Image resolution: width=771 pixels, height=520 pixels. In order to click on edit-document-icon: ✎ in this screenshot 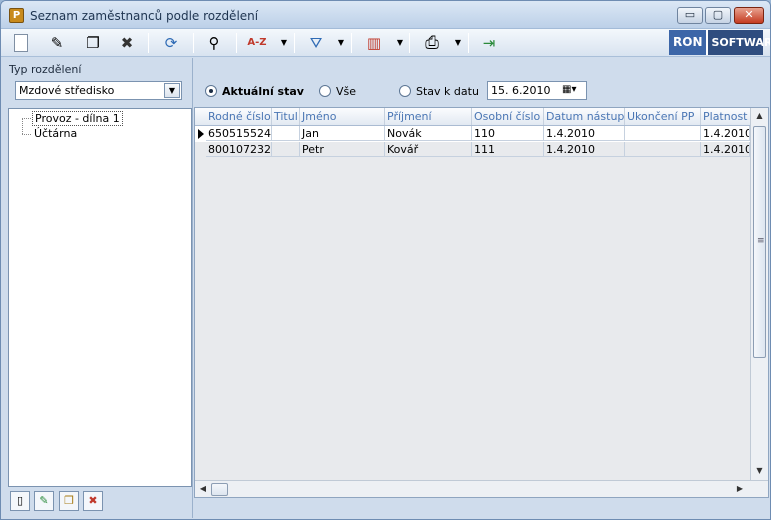, I will do `click(57, 43)`.